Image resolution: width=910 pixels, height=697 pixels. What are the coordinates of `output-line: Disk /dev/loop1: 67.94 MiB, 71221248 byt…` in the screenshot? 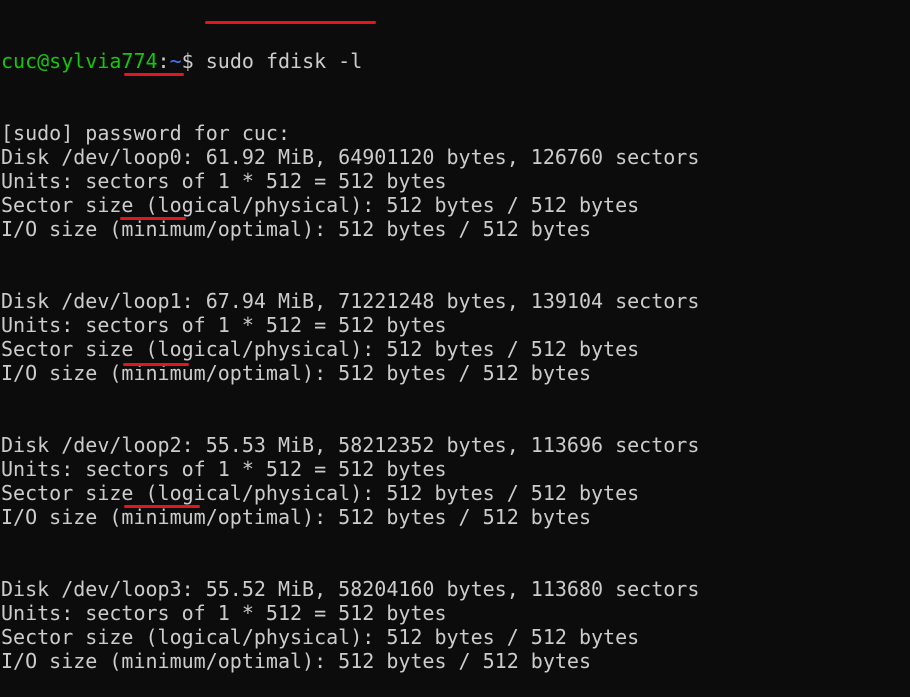 It's located at (350, 301).